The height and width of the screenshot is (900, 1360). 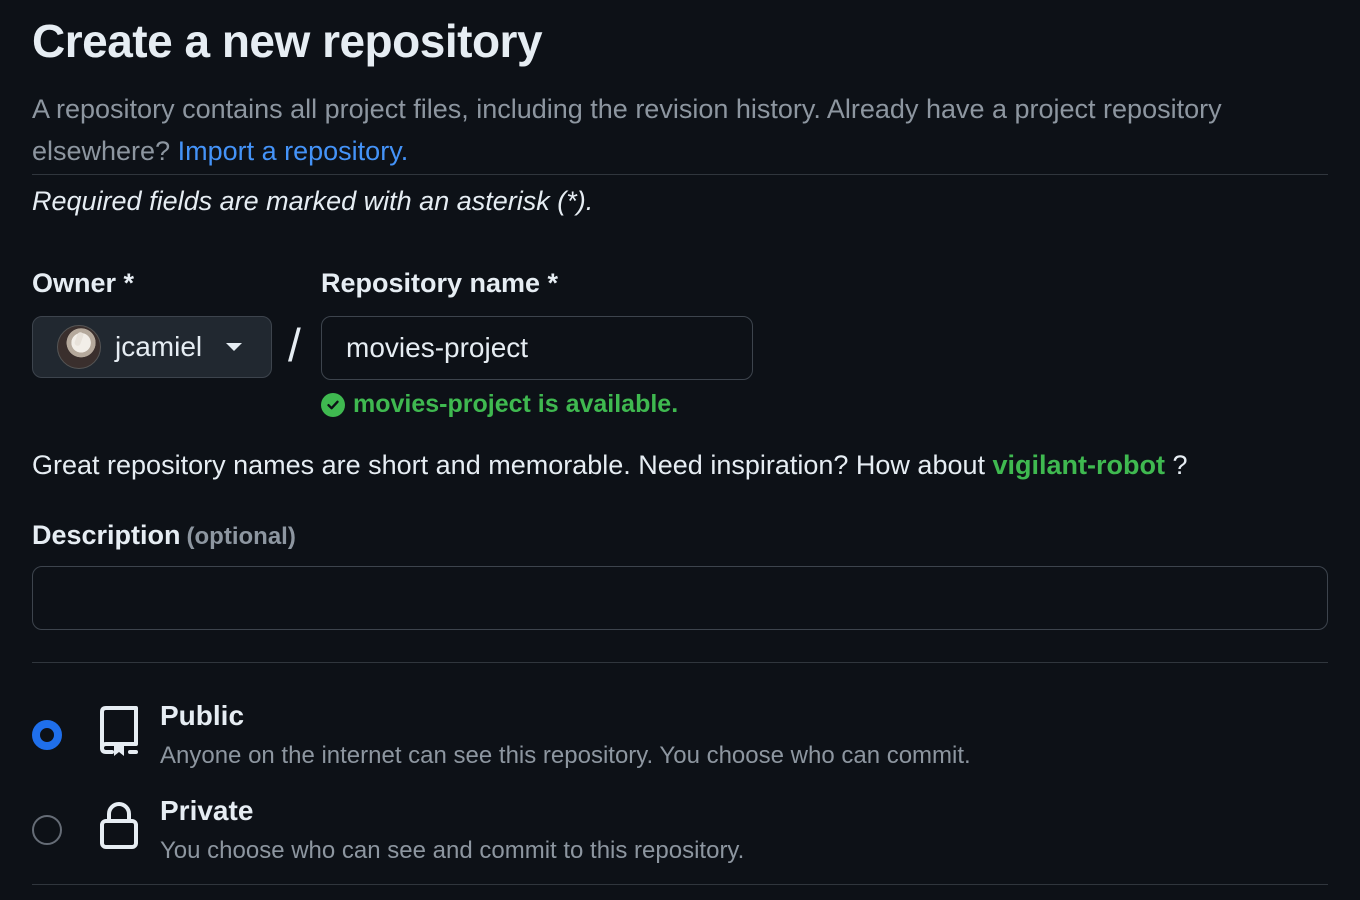 What do you see at coordinates (293, 151) in the screenshot?
I see `import-repository-link: Import a repository.` at bounding box center [293, 151].